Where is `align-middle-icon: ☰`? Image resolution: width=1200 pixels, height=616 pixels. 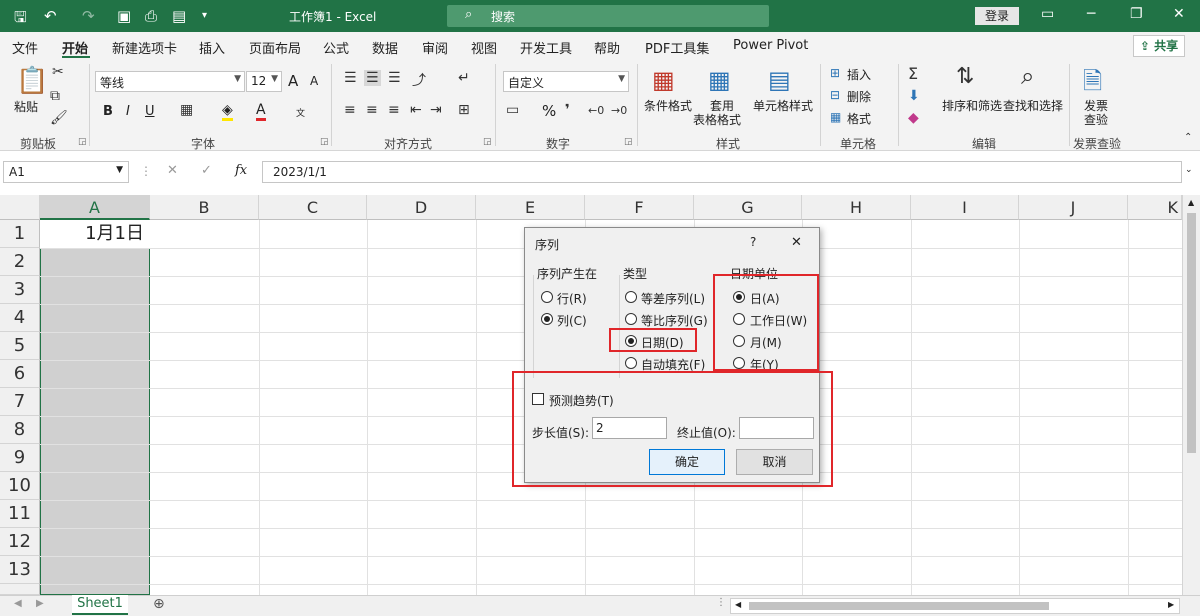 align-middle-icon: ☰ is located at coordinates (372, 78).